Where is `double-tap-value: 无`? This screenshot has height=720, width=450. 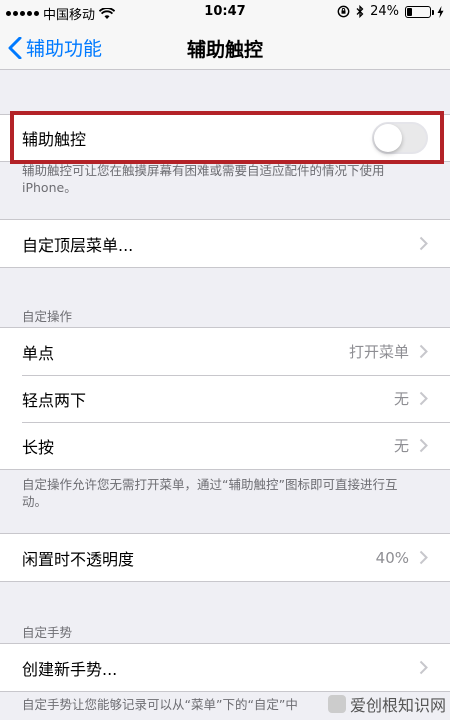 double-tap-value: 无 is located at coordinates (401, 399).